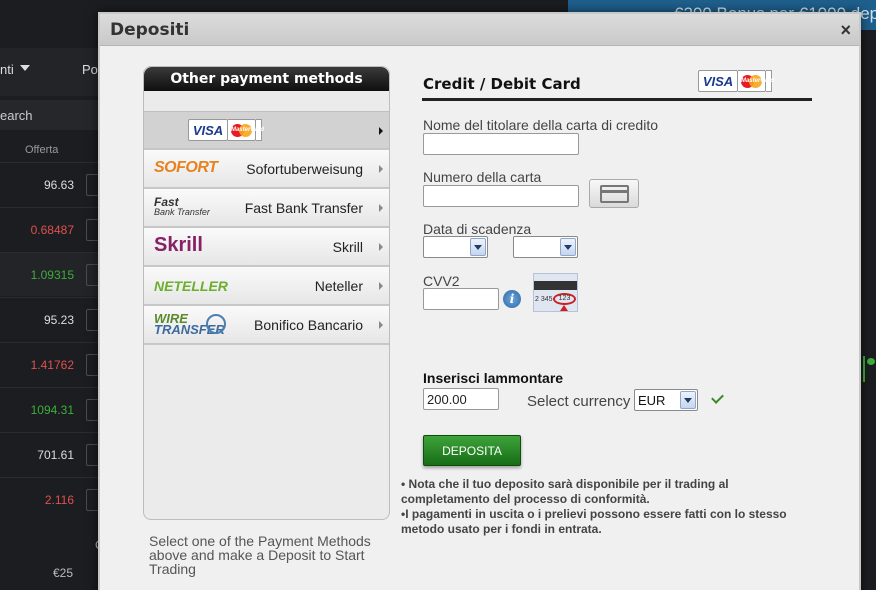  What do you see at coordinates (178, 245) in the screenshot?
I see `skrill-logo: Skrill` at bounding box center [178, 245].